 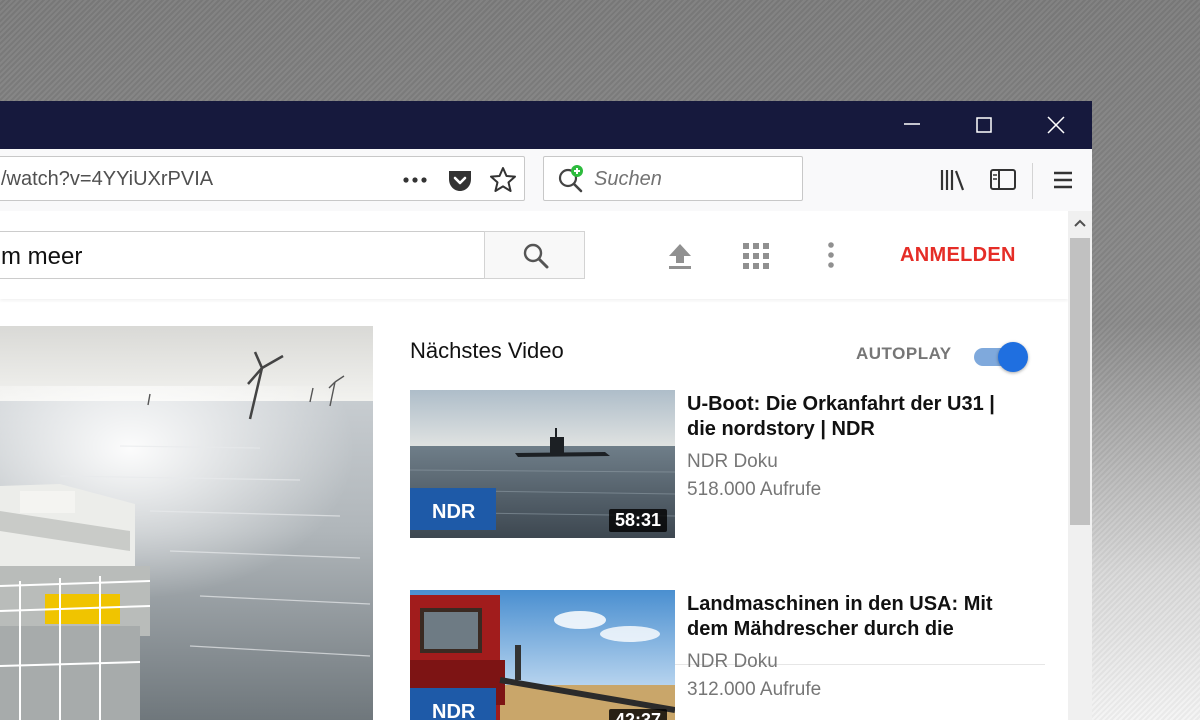 I want to click on bookmark-star-icon, so click(x=503, y=180).